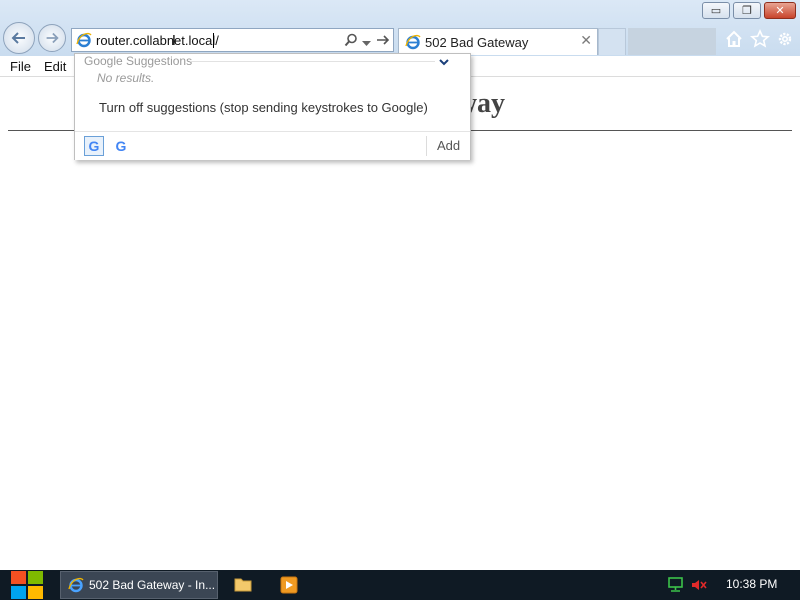 This screenshot has height=602, width=800. Describe the element at coordinates (716, 10) in the screenshot. I see `minimize-button: ▭` at that location.